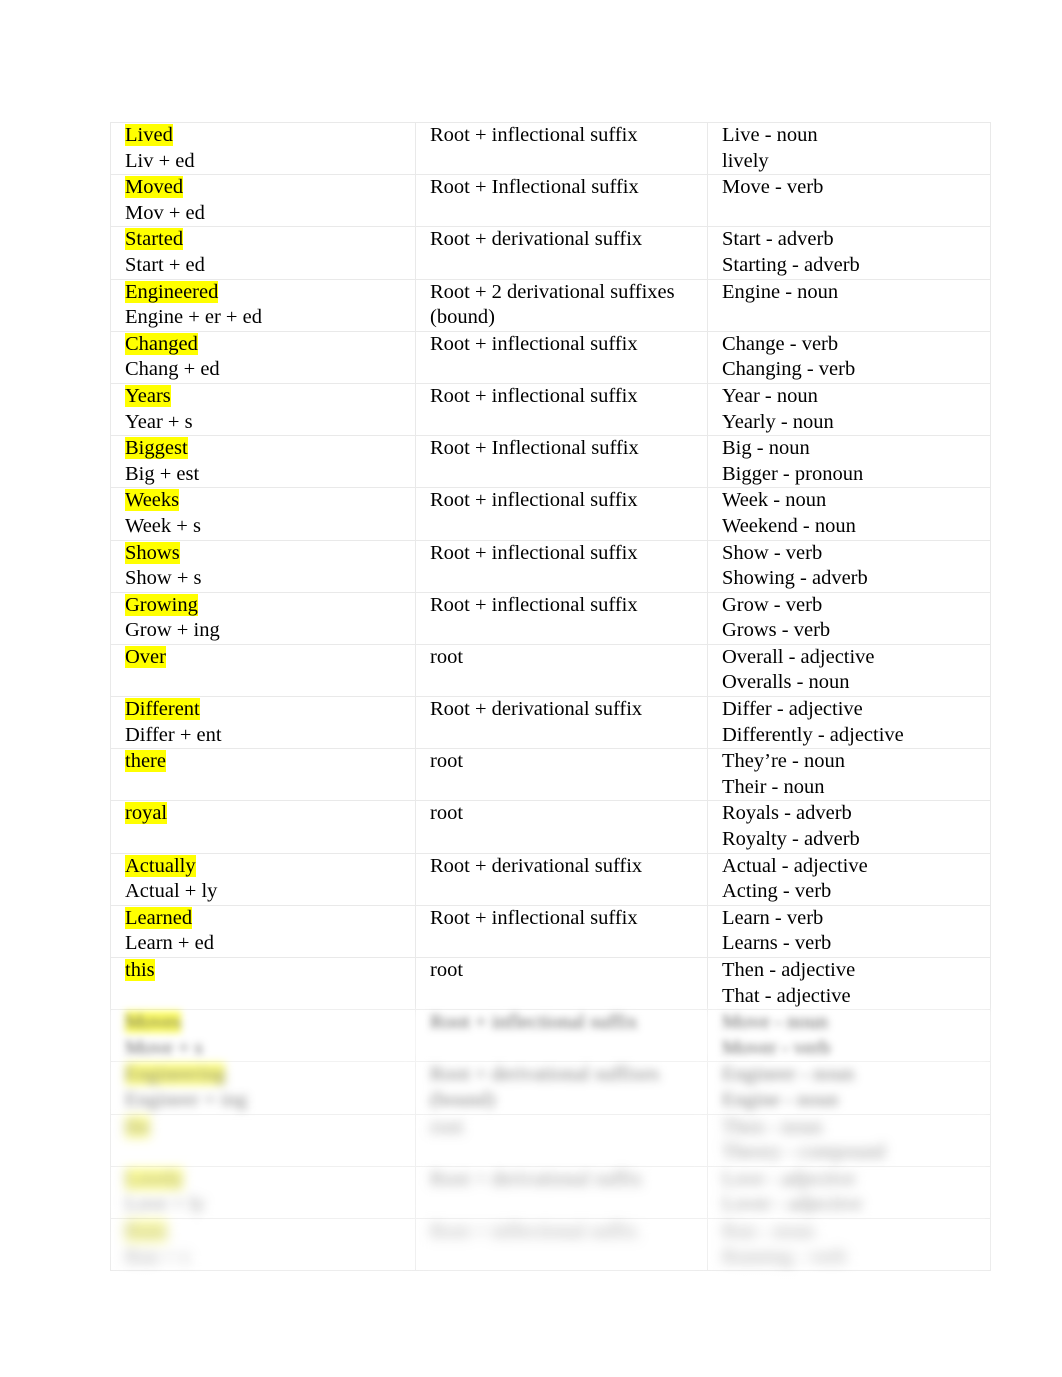 The height and width of the screenshot is (1377, 1062). I want to click on cell-structure: Root + 2 derivational suffixes (bound), so click(561, 305).